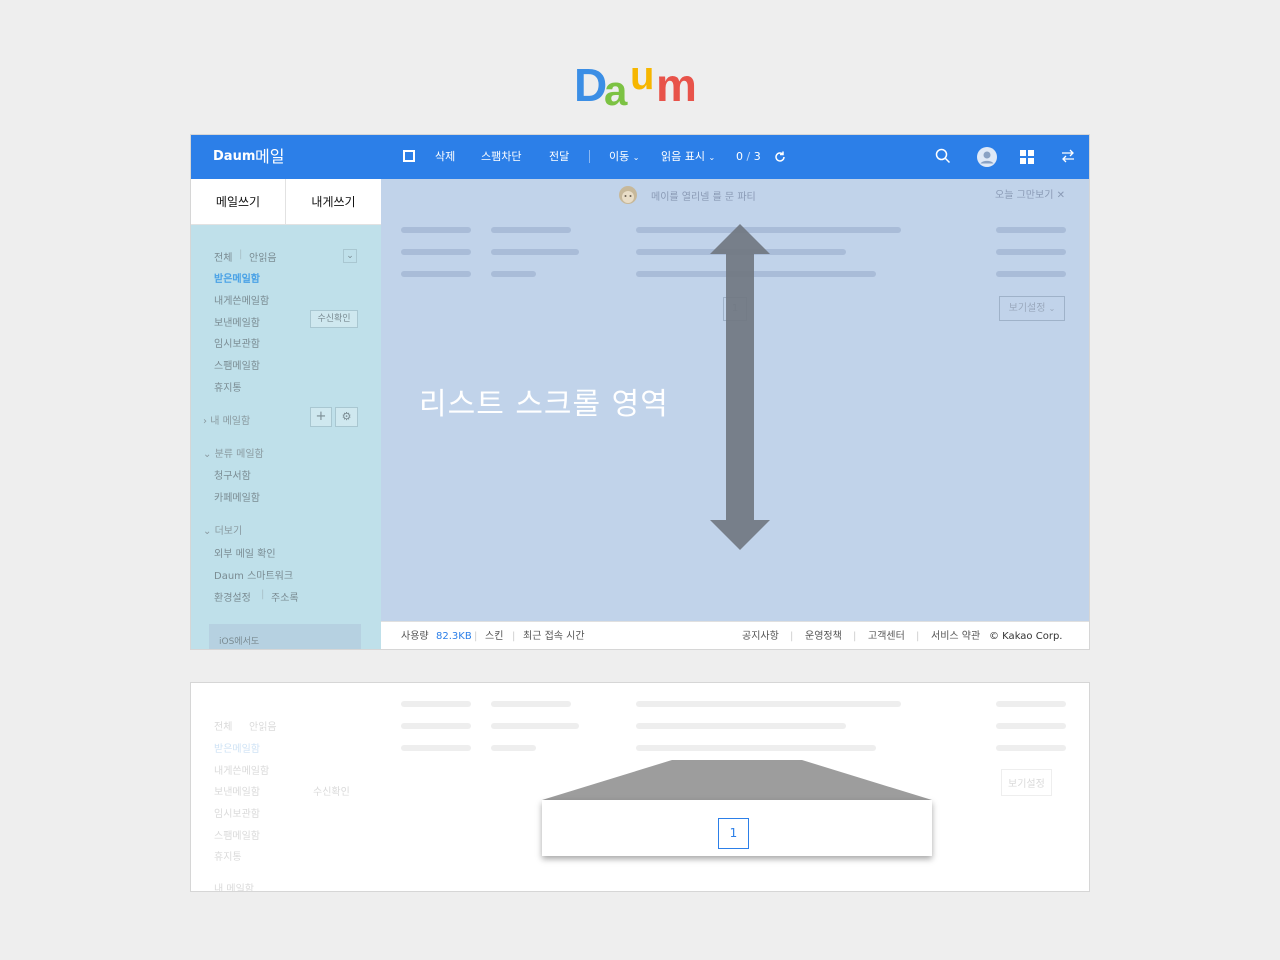 This screenshot has height=960, width=1280. Describe the element at coordinates (559, 157) in the screenshot. I see `forward-button: 전달` at that location.